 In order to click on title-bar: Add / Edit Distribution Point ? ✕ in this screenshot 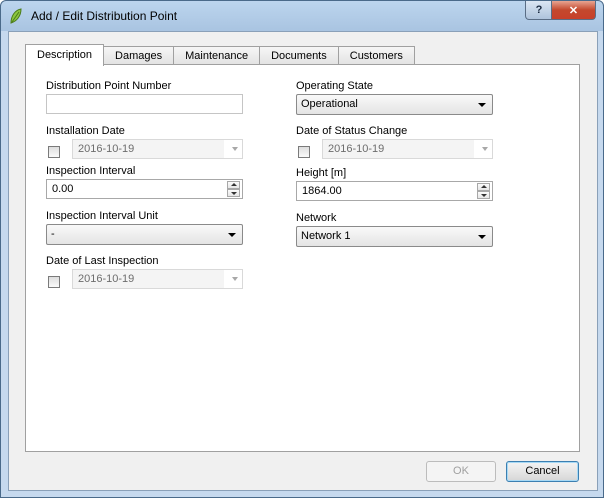, I will do `click(302, 16)`.